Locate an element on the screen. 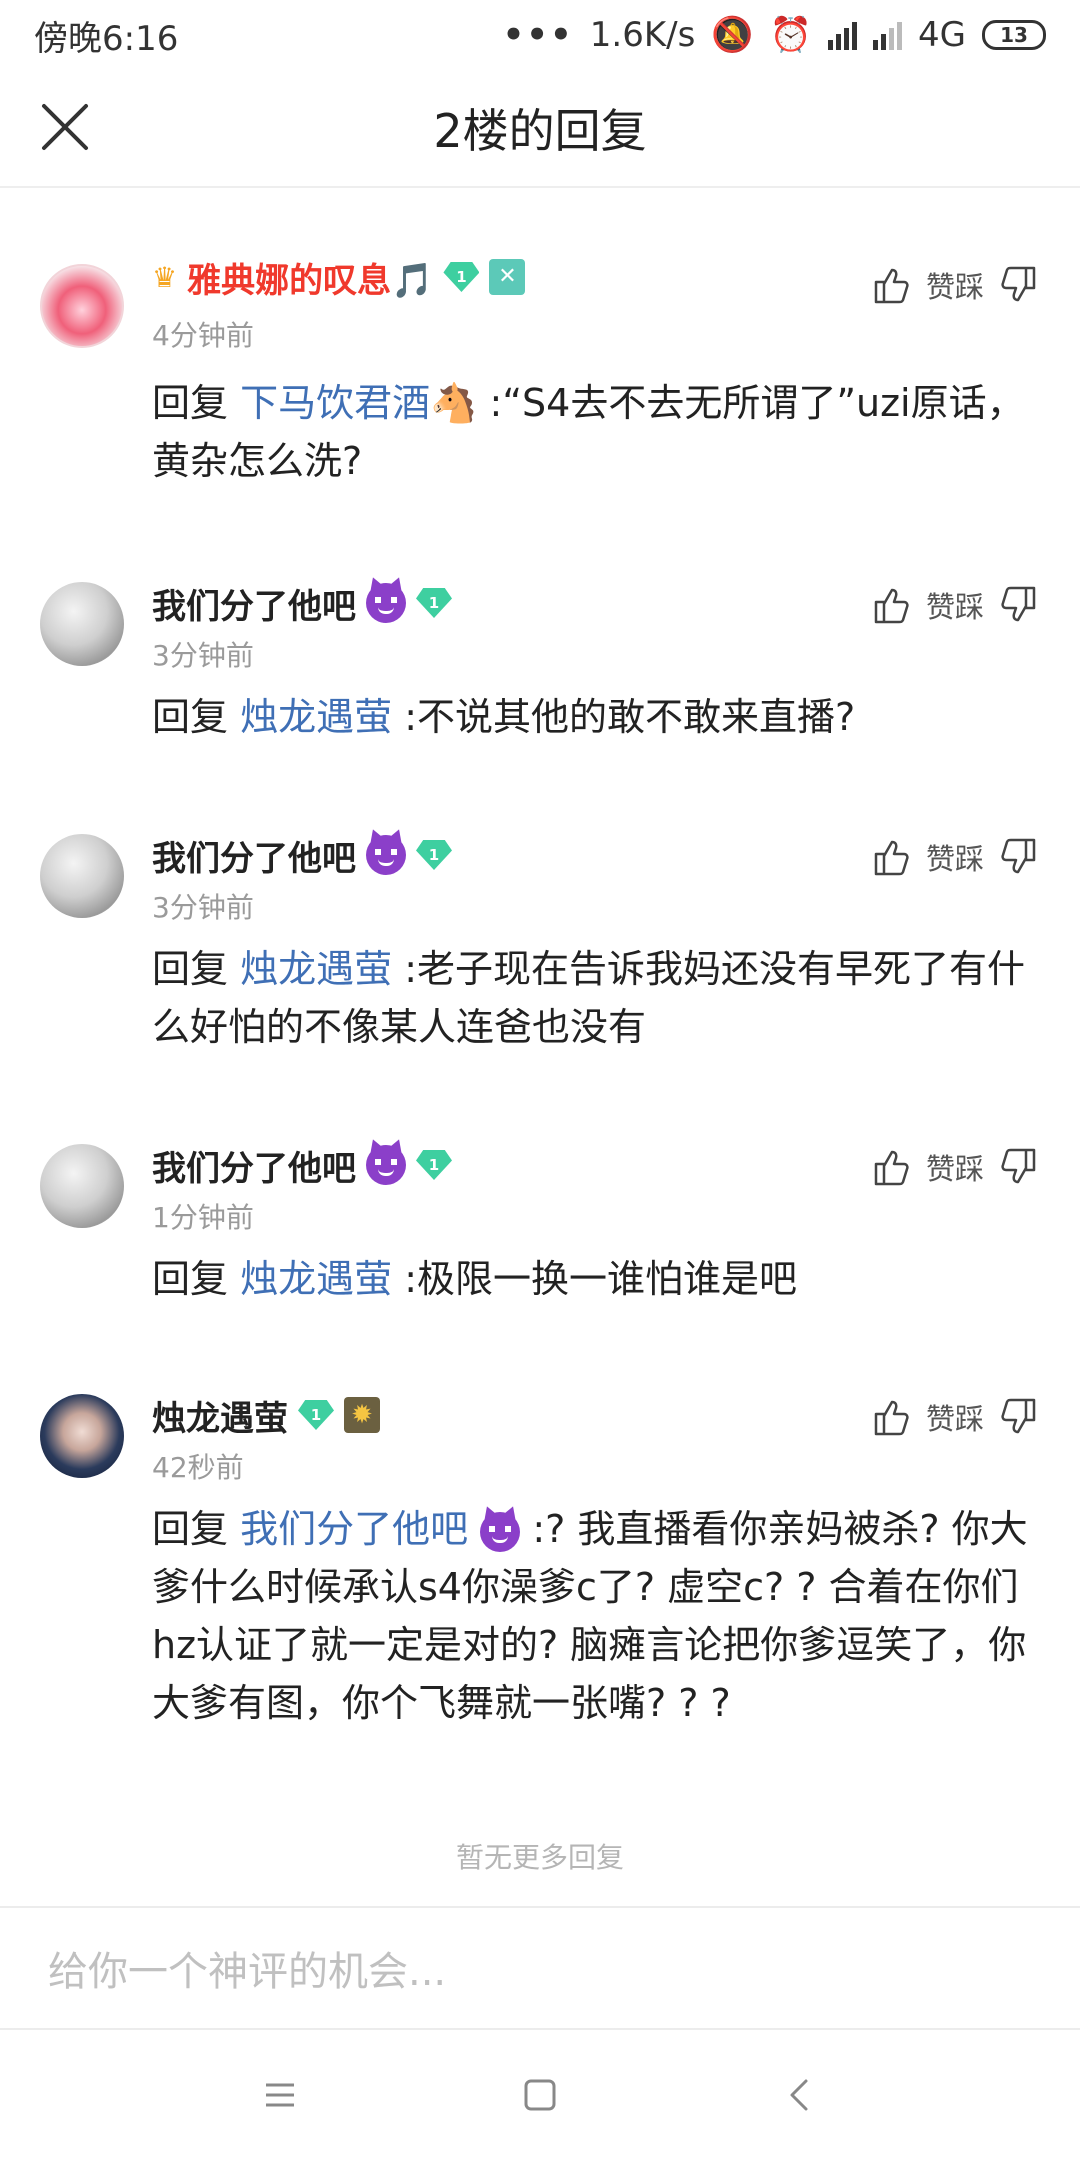 The height and width of the screenshot is (2160, 1080). close-icon is located at coordinates (65, 127).